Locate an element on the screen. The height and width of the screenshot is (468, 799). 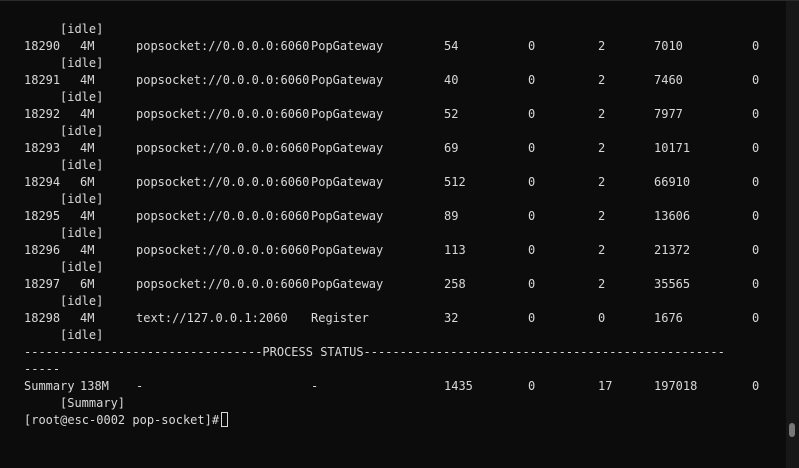
process-pid: 18290 is located at coordinates (42, 46).